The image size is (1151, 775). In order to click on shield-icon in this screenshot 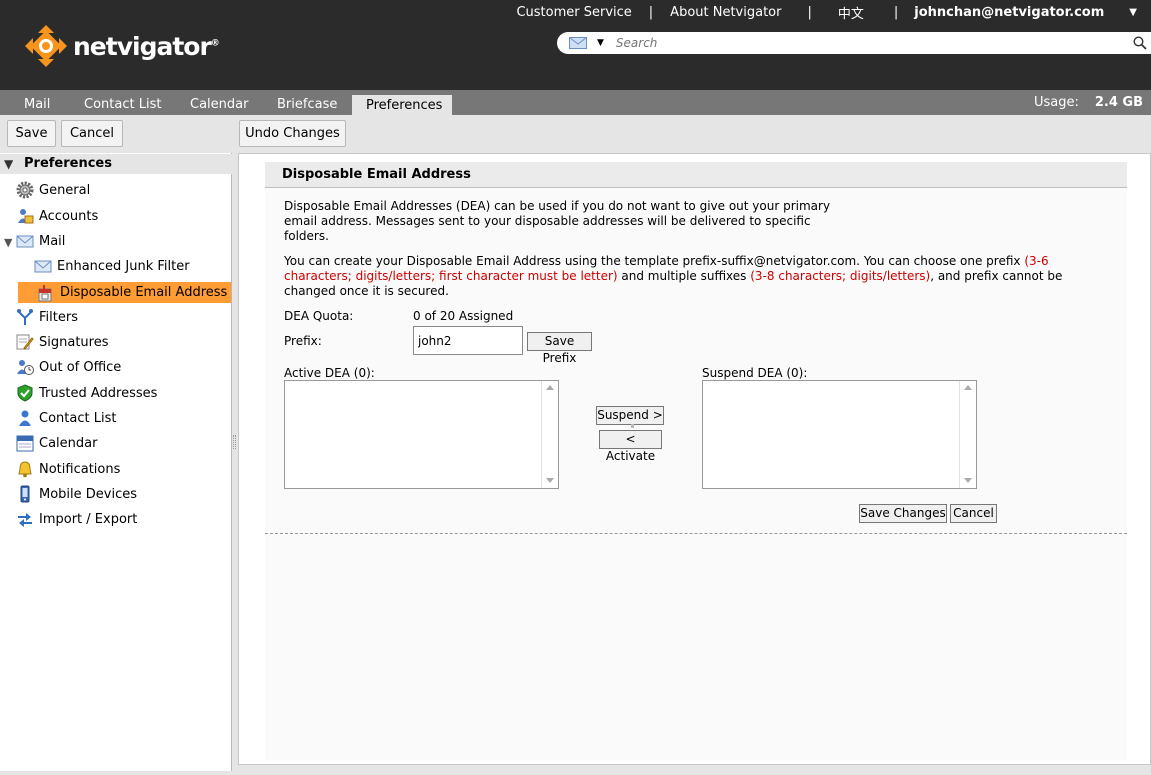, I will do `click(25, 393)`.